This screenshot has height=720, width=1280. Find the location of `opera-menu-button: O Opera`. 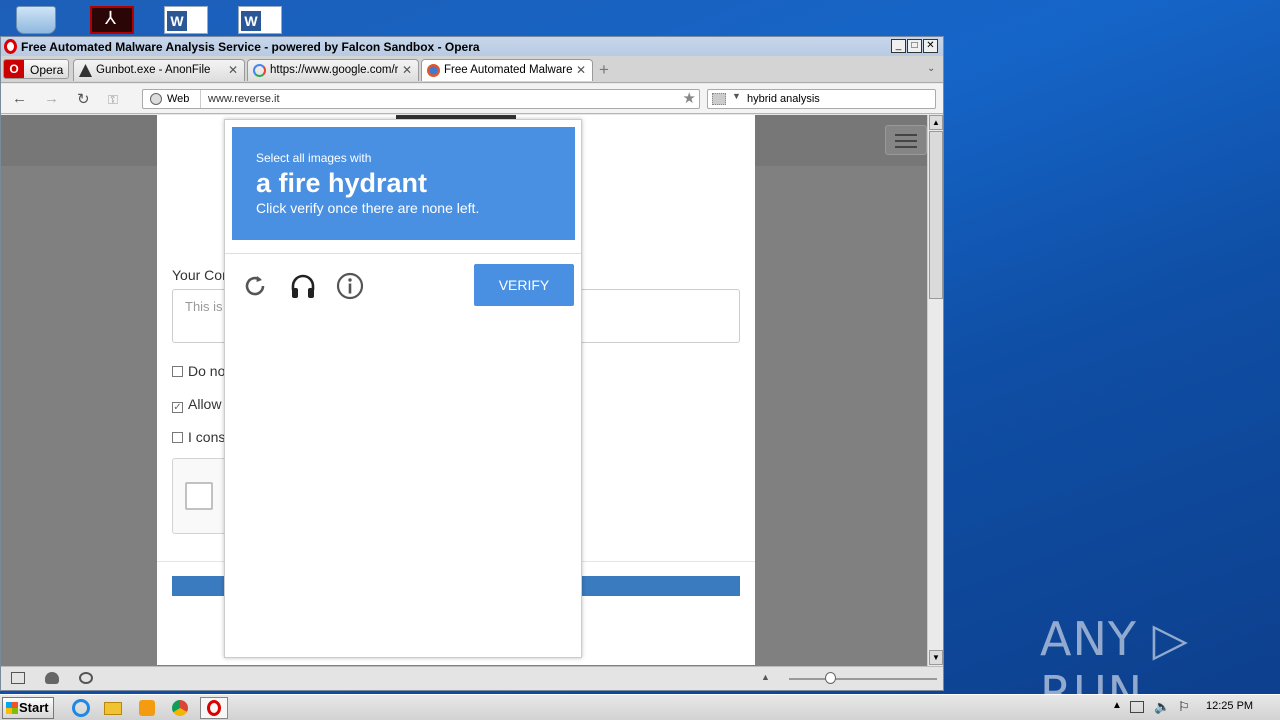

opera-menu-button: O Opera is located at coordinates (36, 69).